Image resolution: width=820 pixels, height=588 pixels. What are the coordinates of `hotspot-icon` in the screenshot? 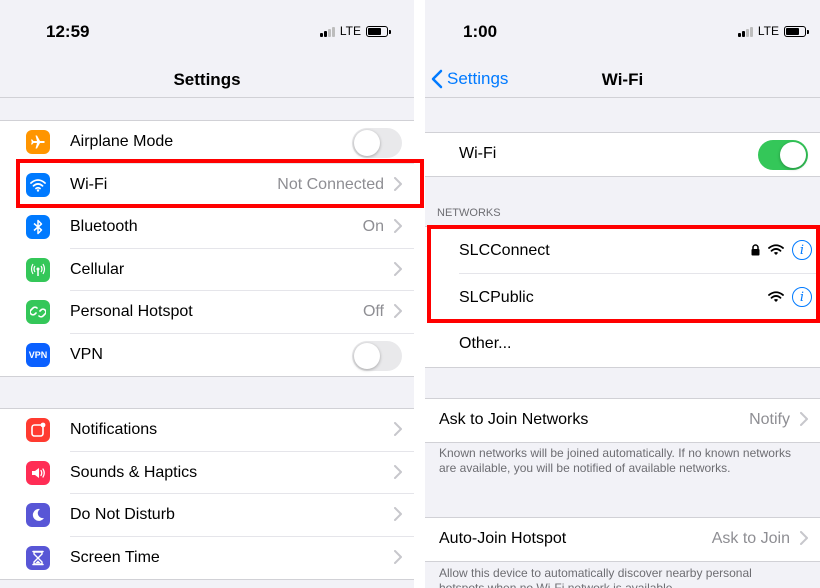 It's located at (38, 312).